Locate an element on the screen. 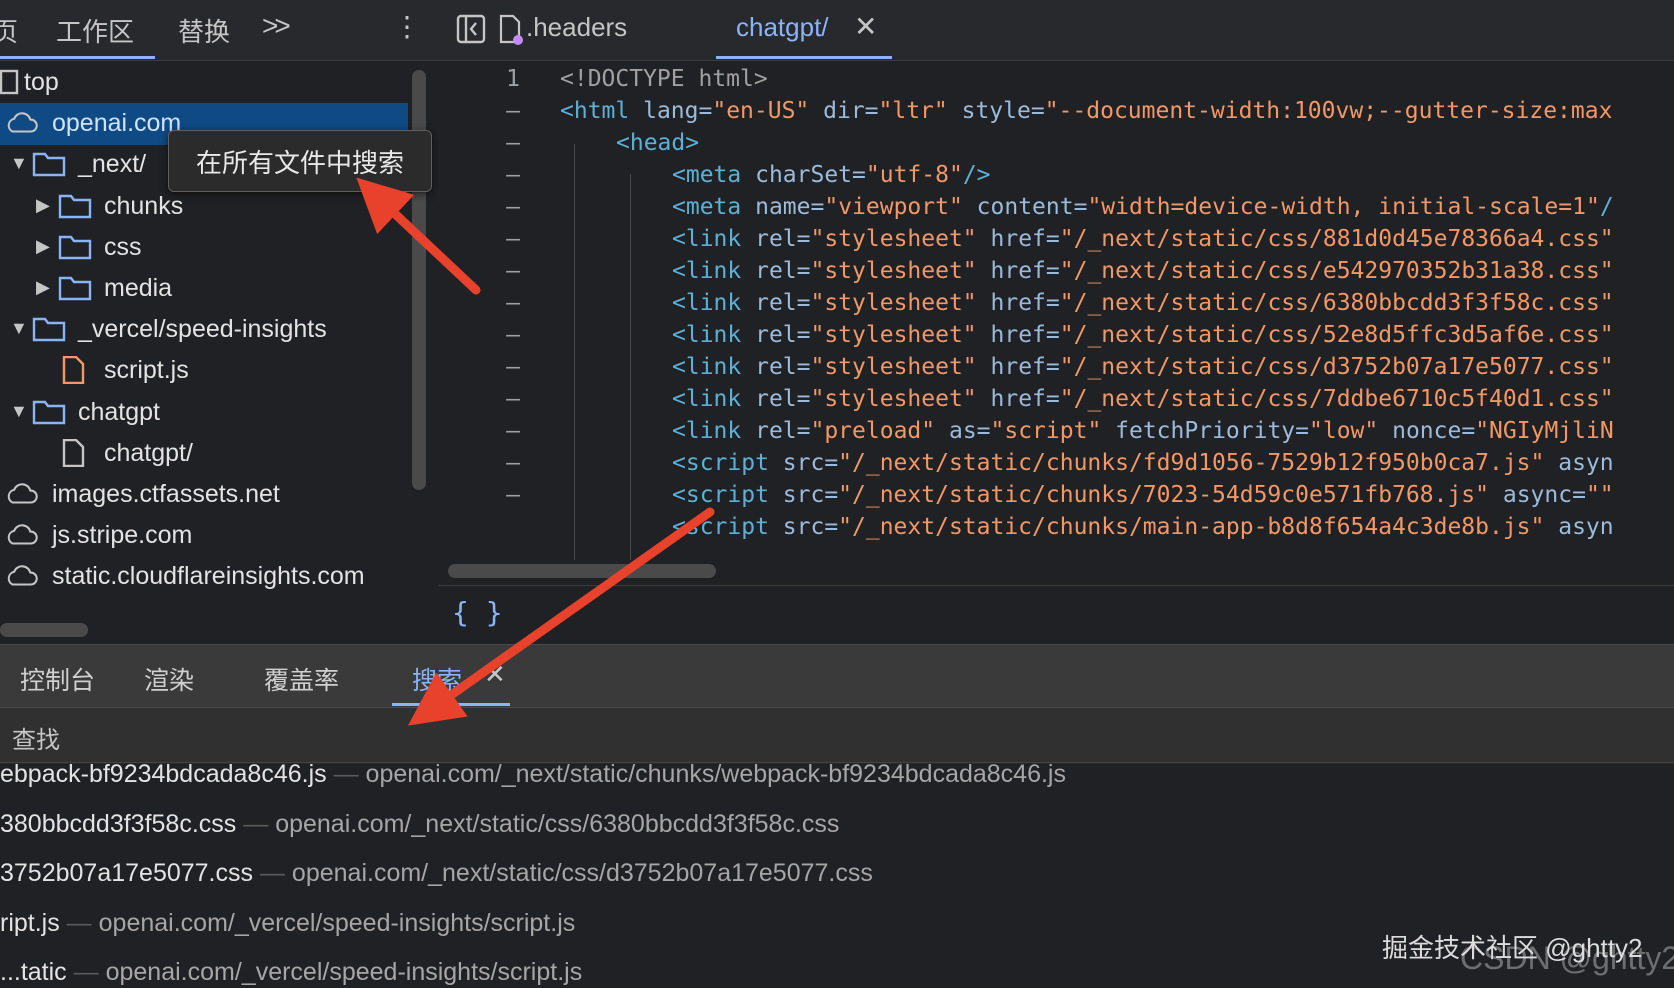 Image resolution: width=1674 pixels, height=988 pixels. code-token: "stylesheet" is located at coordinates (900, 367).